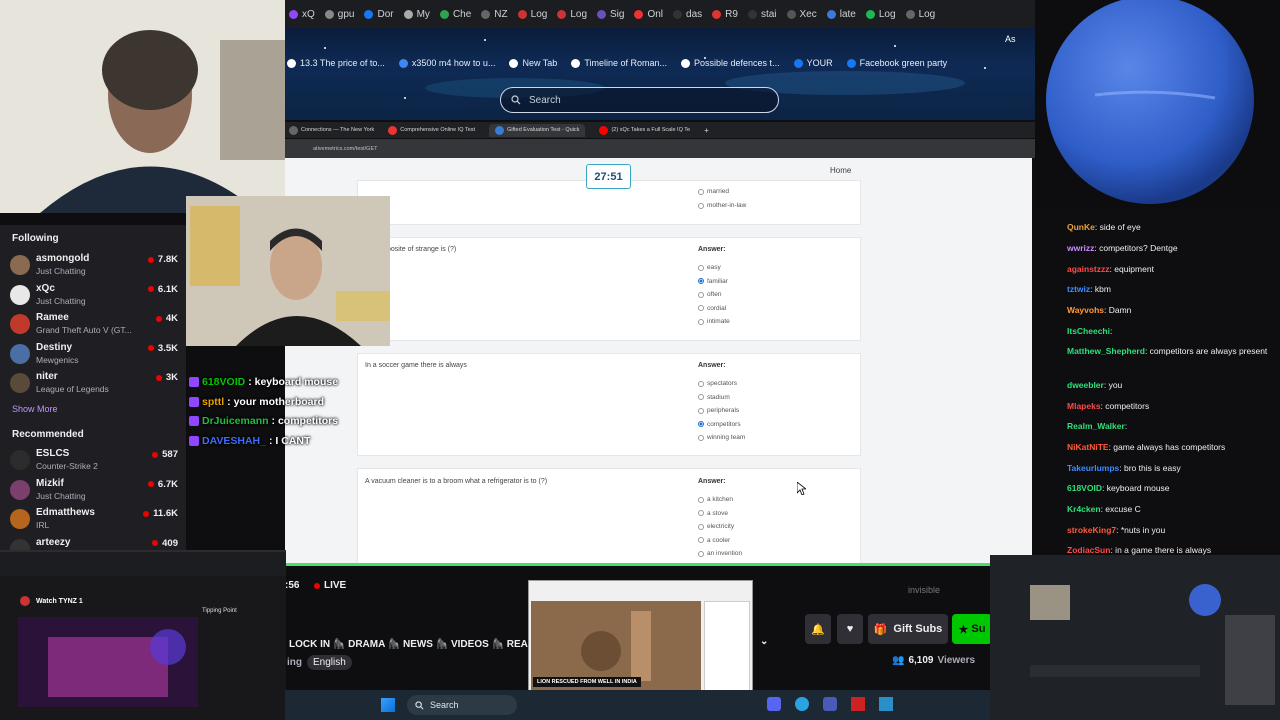 Image resolution: width=1280 pixels, height=720 pixels. I want to click on gift-subs-button: 🎁 Gift Subs, so click(908, 629).